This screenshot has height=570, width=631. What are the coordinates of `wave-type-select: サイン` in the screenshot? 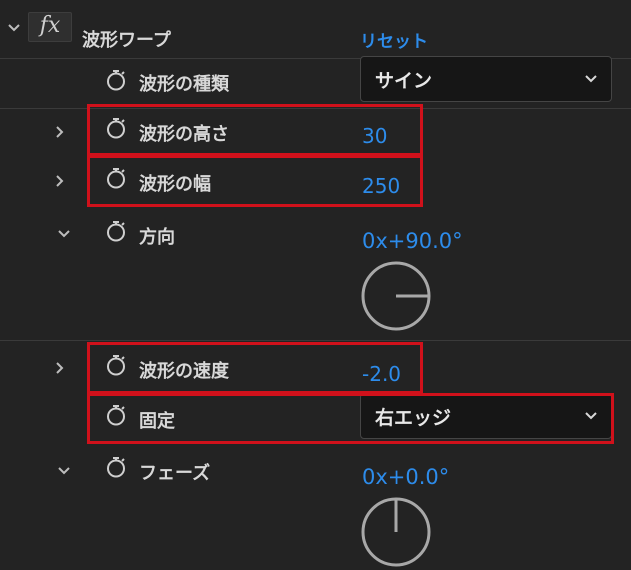 It's located at (486, 79).